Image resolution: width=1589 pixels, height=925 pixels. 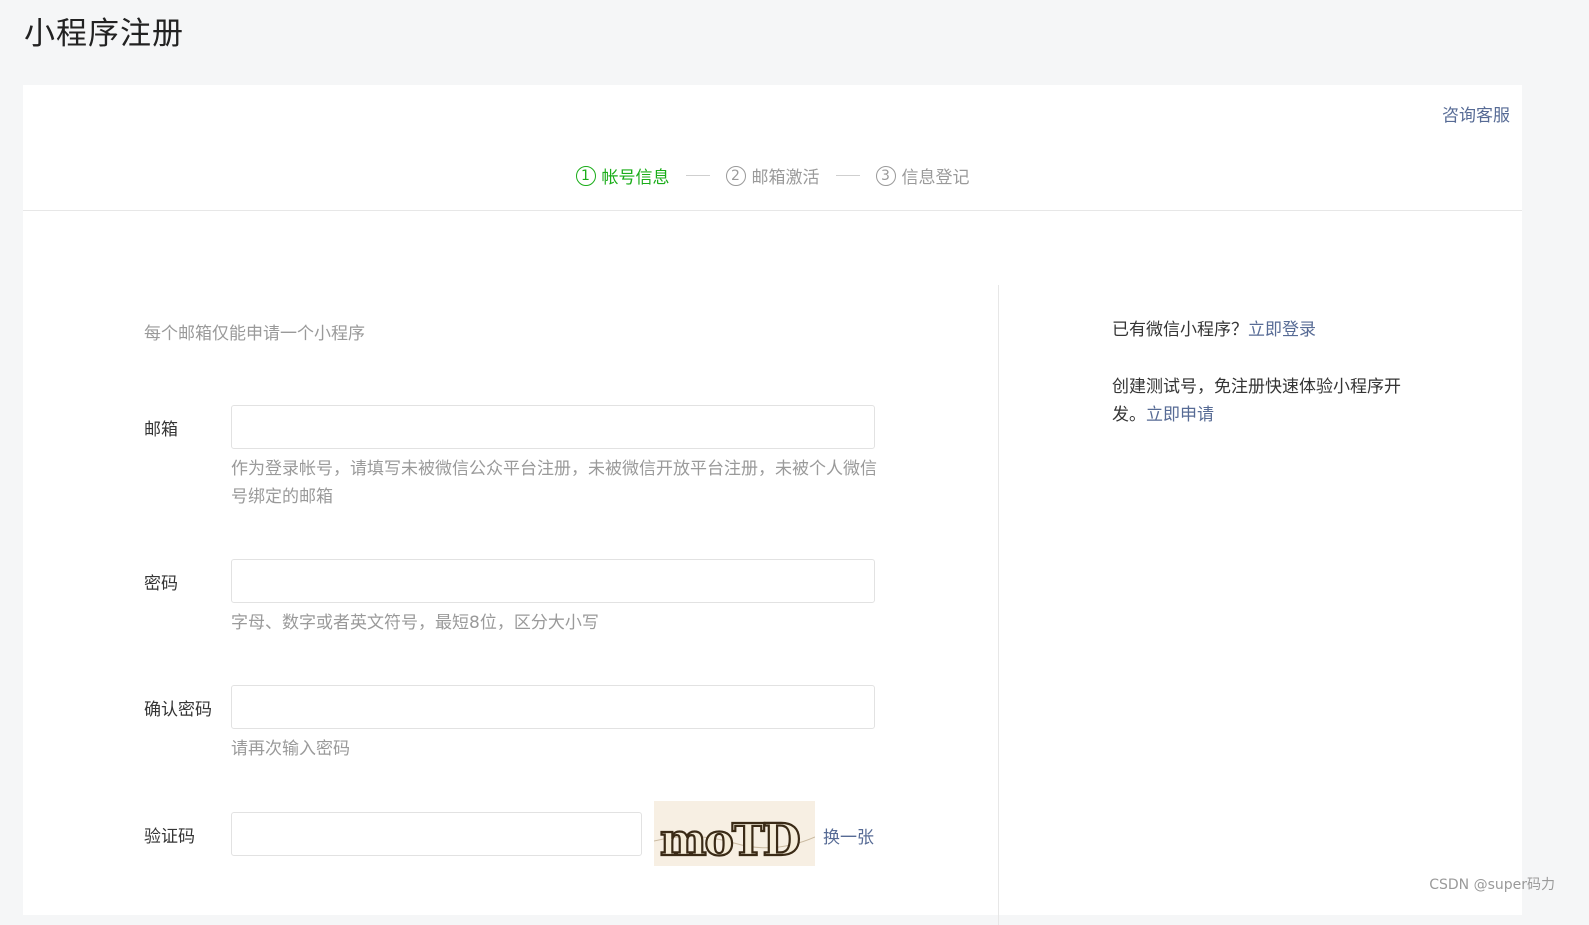 What do you see at coordinates (161, 430) in the screenshot?
I see `email-label: 邮箱` at bounding box center [161, 430].